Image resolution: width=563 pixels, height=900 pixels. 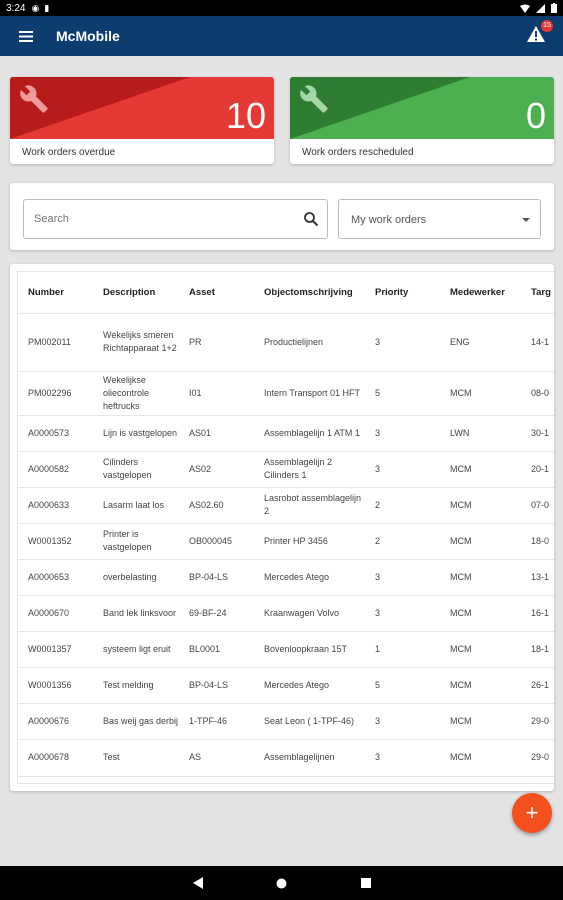 I want to click on cell-text: 16-1, so click(x=540, y=612).